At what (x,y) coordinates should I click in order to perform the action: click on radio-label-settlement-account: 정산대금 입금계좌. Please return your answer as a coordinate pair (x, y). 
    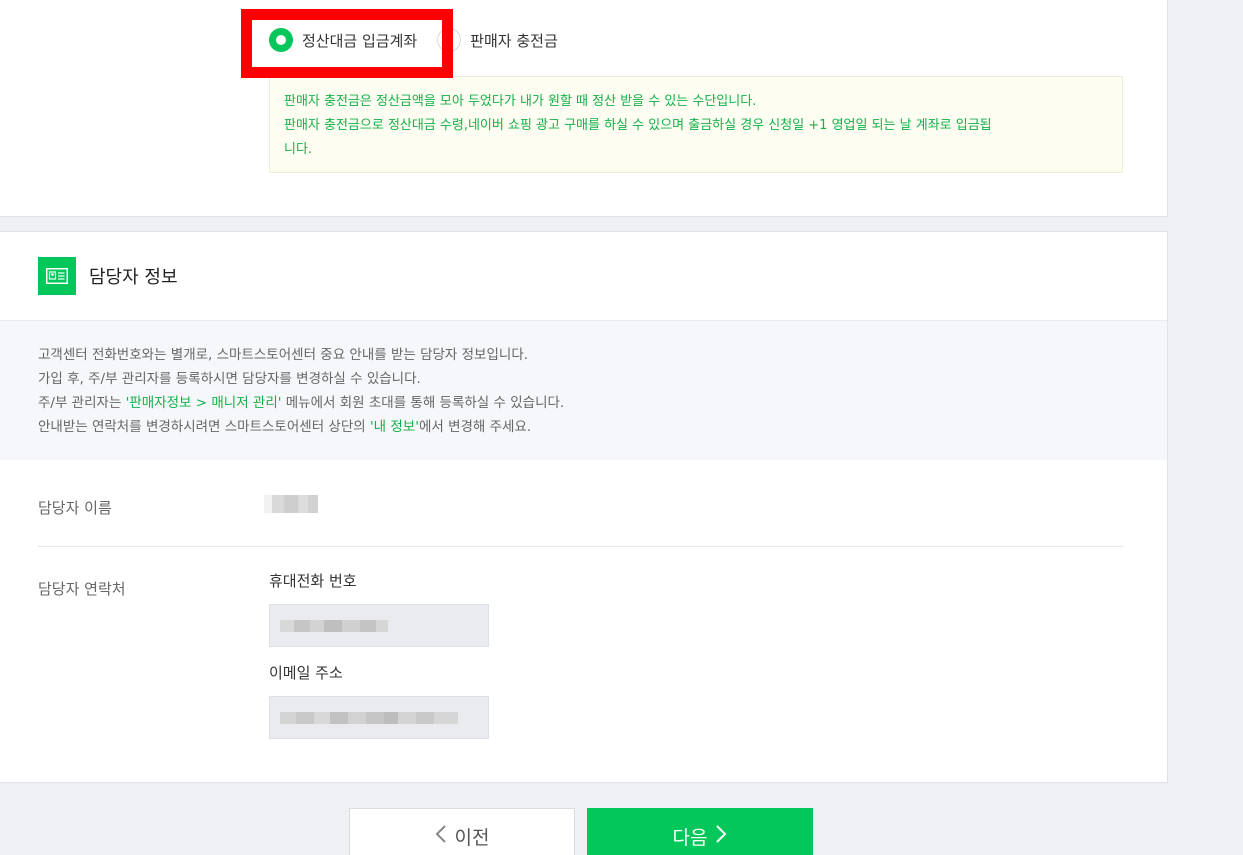
    Looking at the image, I should click on (360, 40).